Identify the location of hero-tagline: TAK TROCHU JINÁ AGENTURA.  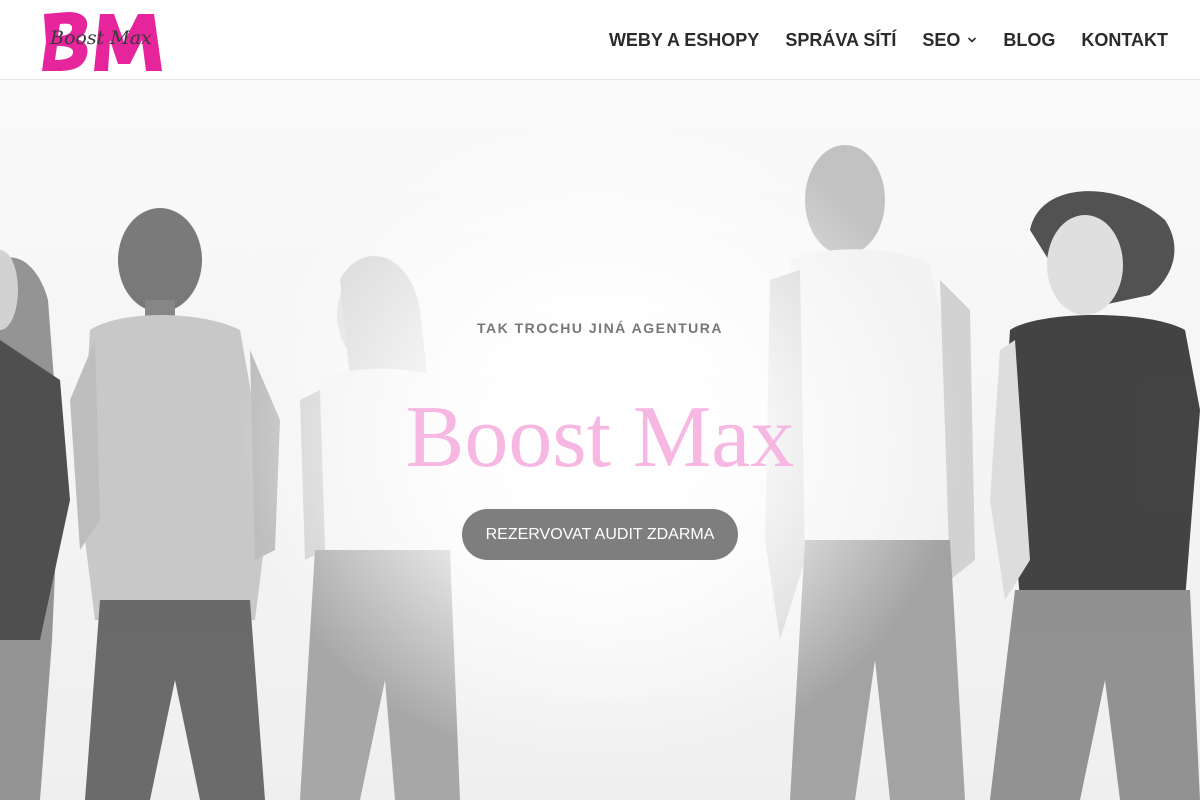
(600, 328).